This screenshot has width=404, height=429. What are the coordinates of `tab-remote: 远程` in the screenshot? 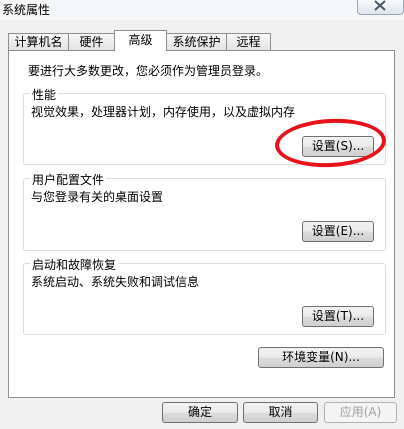 It's located at (248, 41).